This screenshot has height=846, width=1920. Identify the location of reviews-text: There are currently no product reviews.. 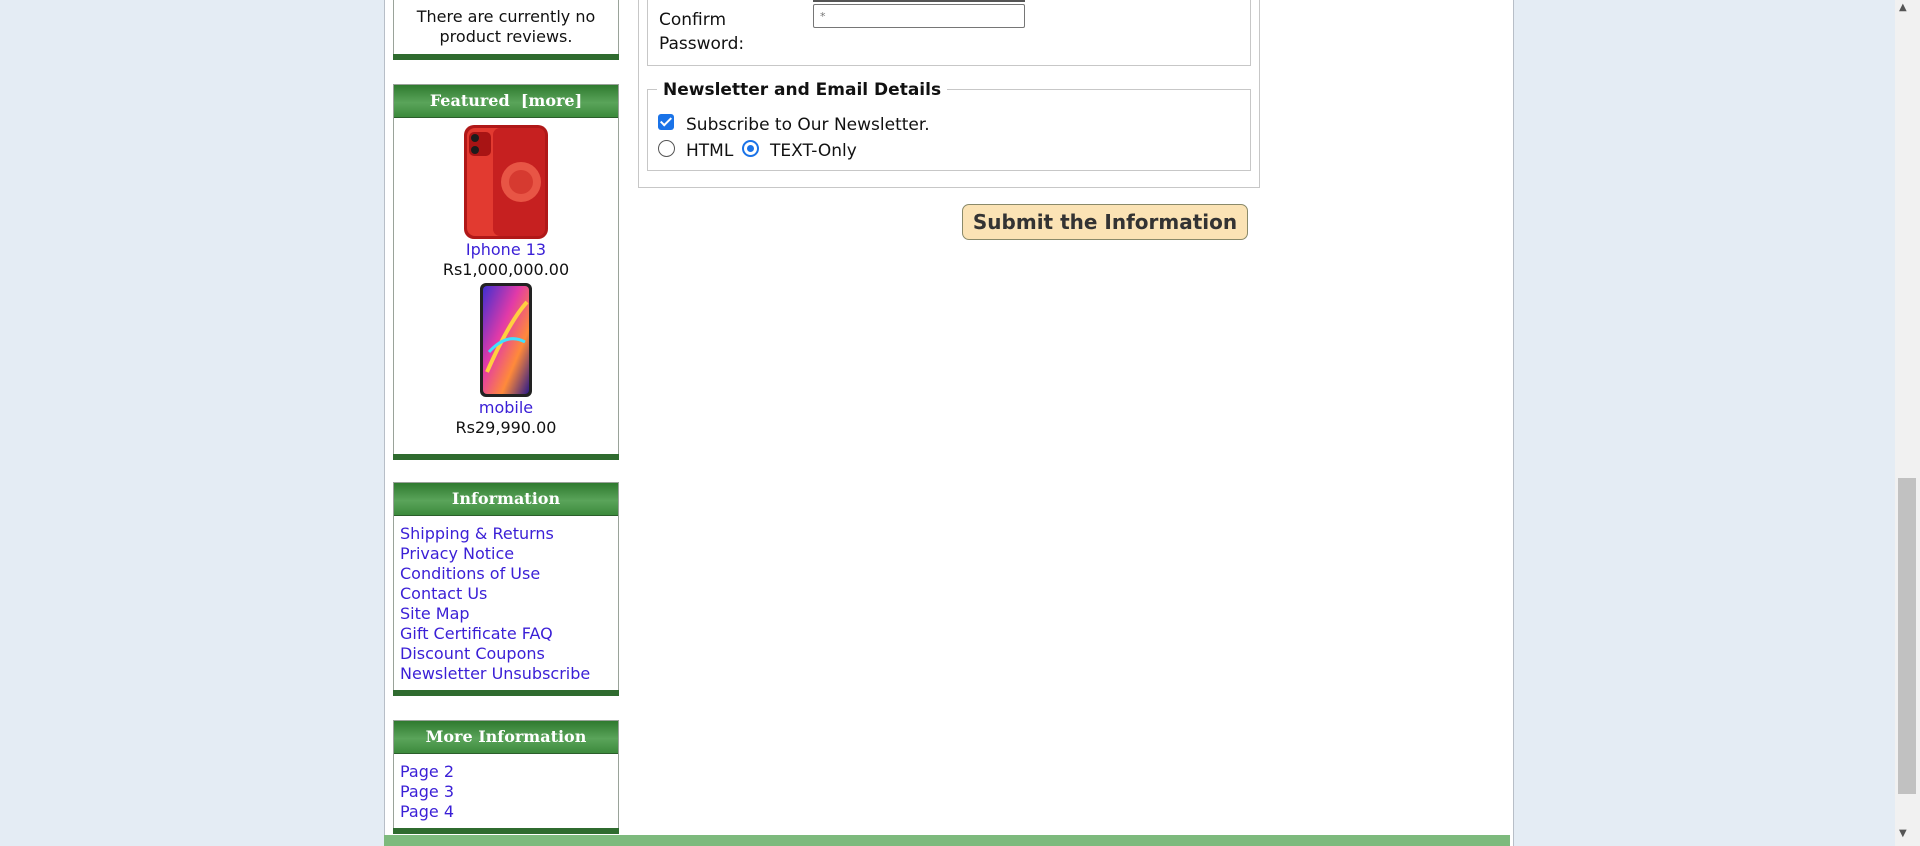
(506, 26).